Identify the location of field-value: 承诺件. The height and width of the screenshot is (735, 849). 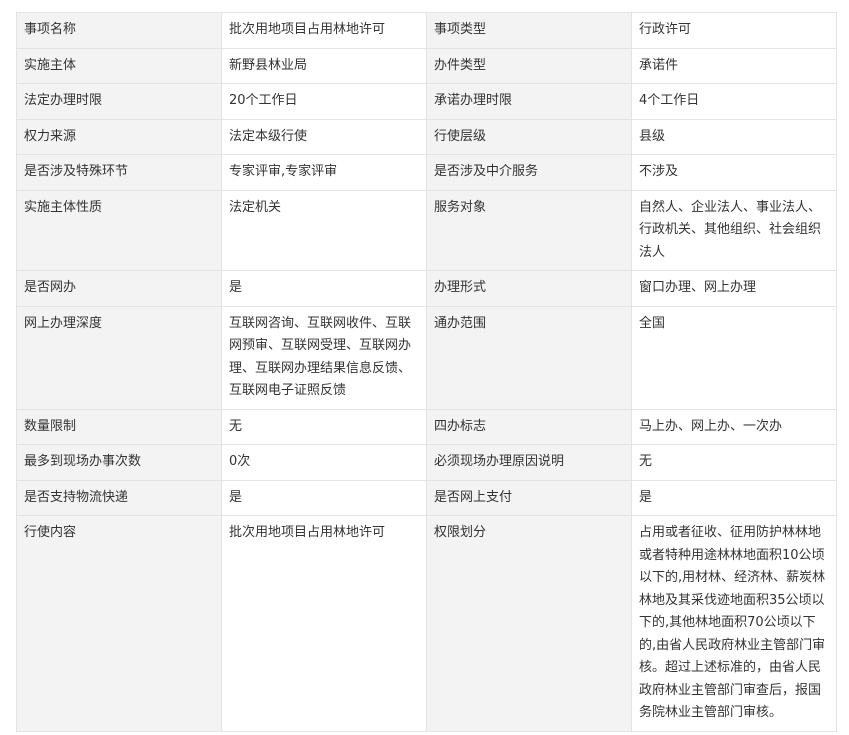
(734, 65).